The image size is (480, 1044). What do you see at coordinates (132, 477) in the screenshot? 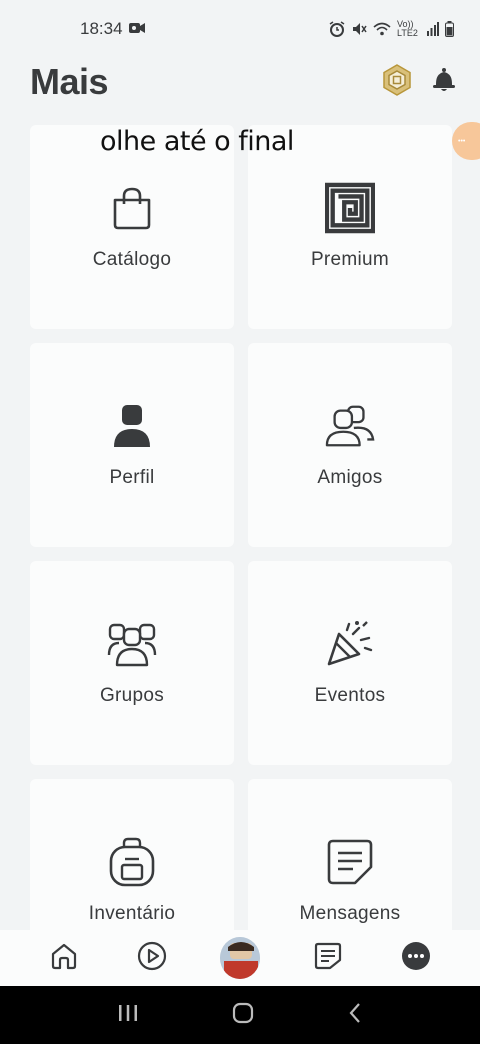
I see `tile-label: Perfil` at bounding box center [132, 477].